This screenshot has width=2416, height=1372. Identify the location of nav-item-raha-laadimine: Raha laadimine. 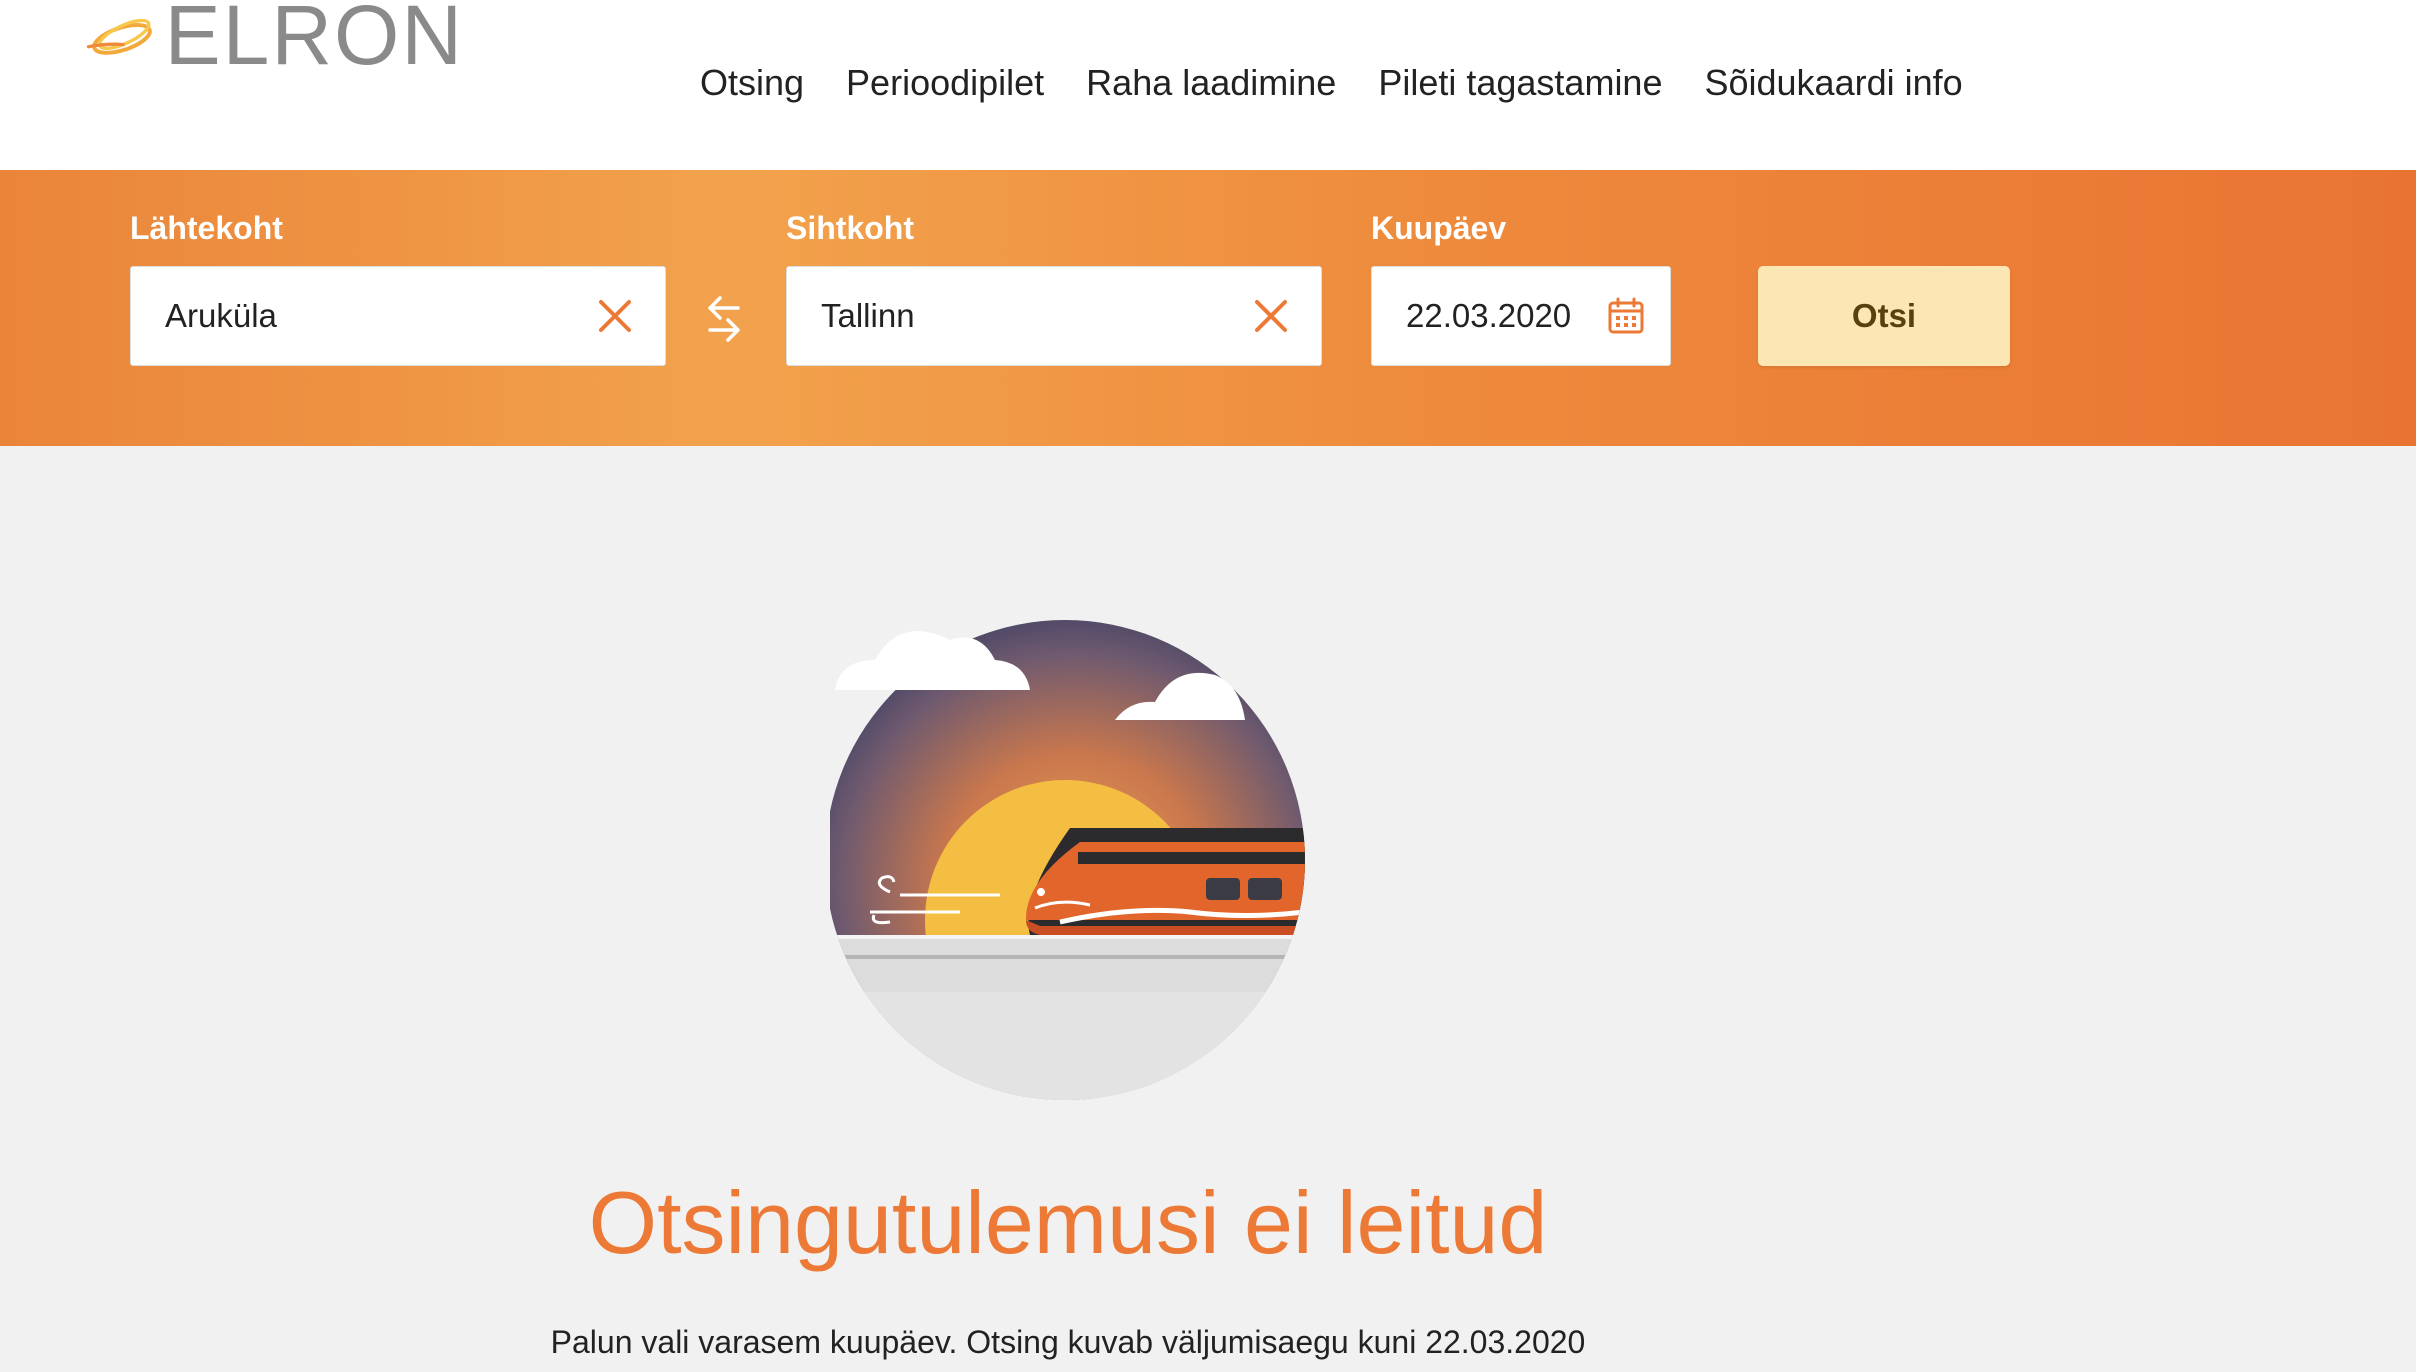
(1211, 83).